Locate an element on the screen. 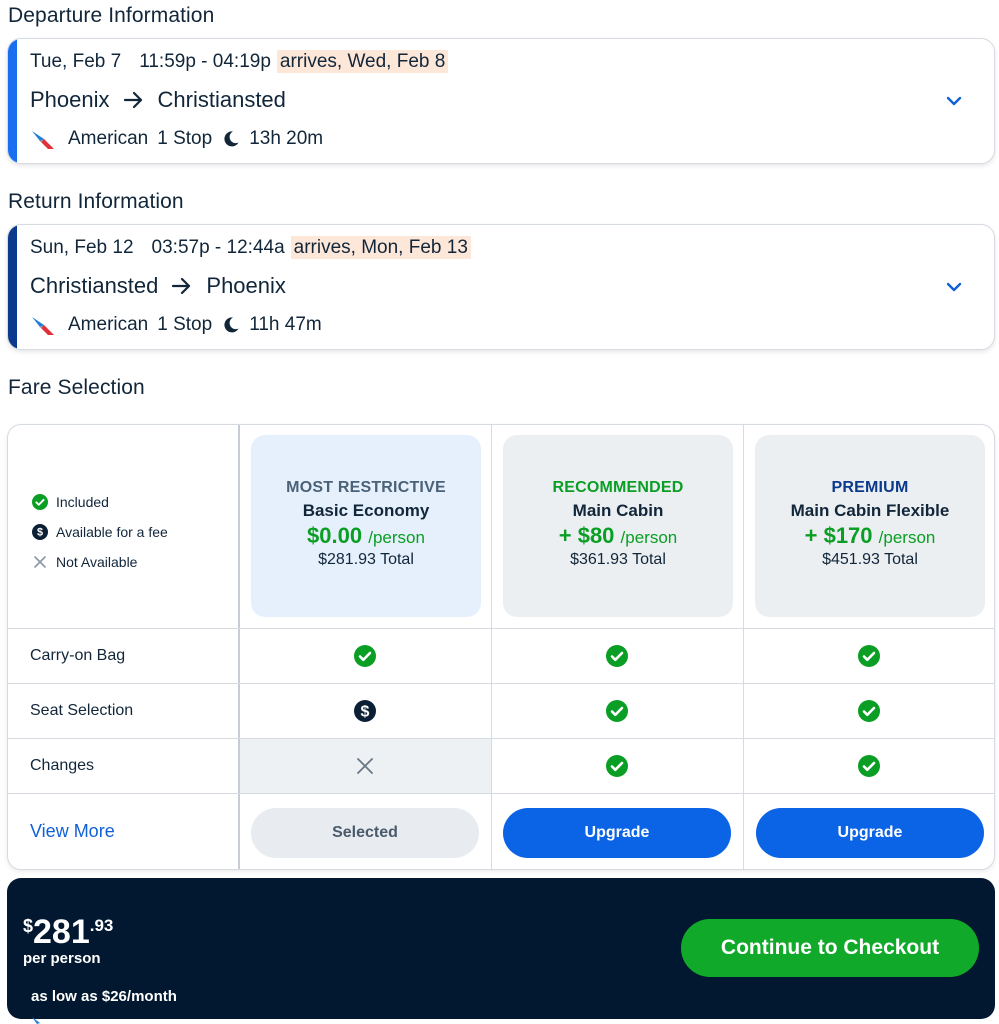 This screenshot has height=1024, width=999. flight-route: Phoenix Christiansted is located at coordinates (158, 100).